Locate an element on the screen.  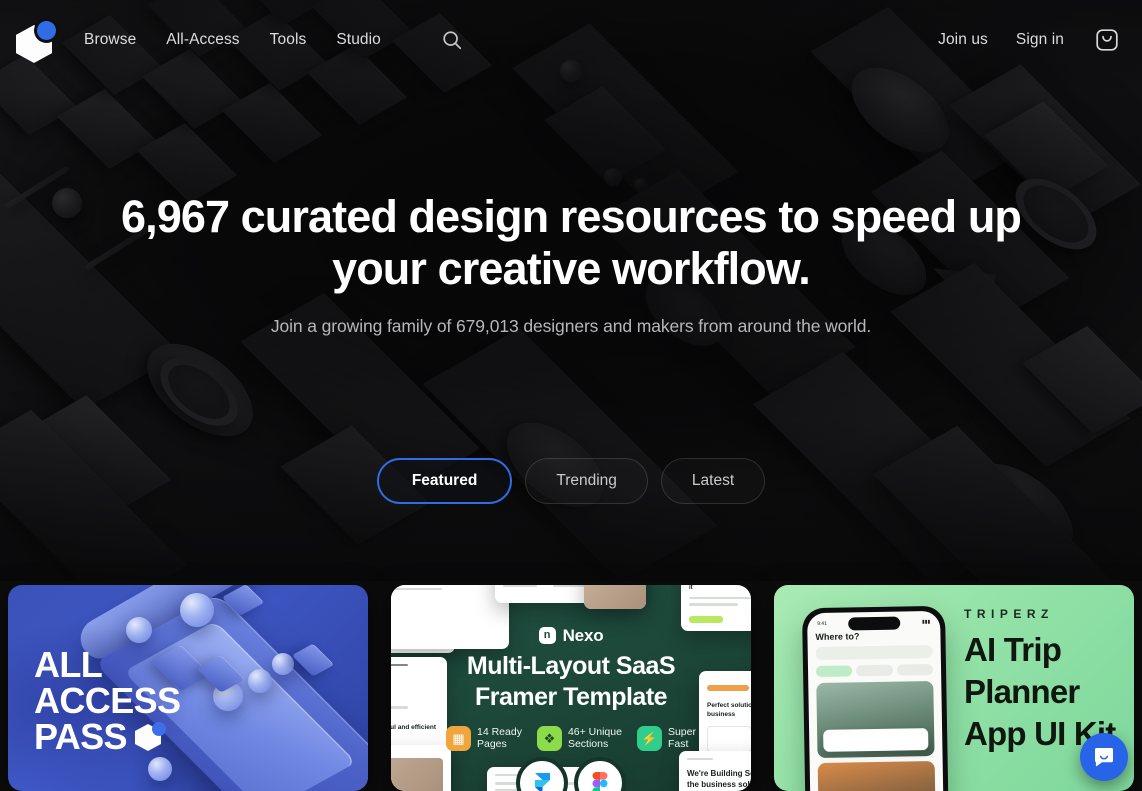
badge-2-line1: 46+ Unique is located at coordinates (594, 732).